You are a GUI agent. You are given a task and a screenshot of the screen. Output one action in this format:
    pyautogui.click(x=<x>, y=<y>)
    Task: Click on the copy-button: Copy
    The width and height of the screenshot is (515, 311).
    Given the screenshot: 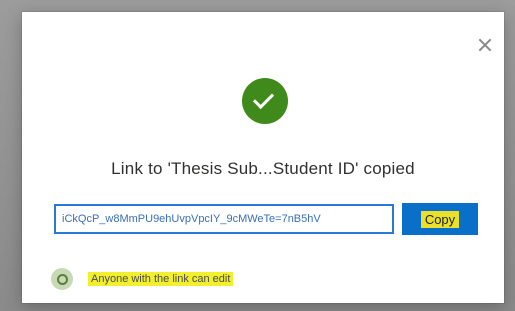 What is the action you would take?
    pyautogui.click(x=440, y=219)
    